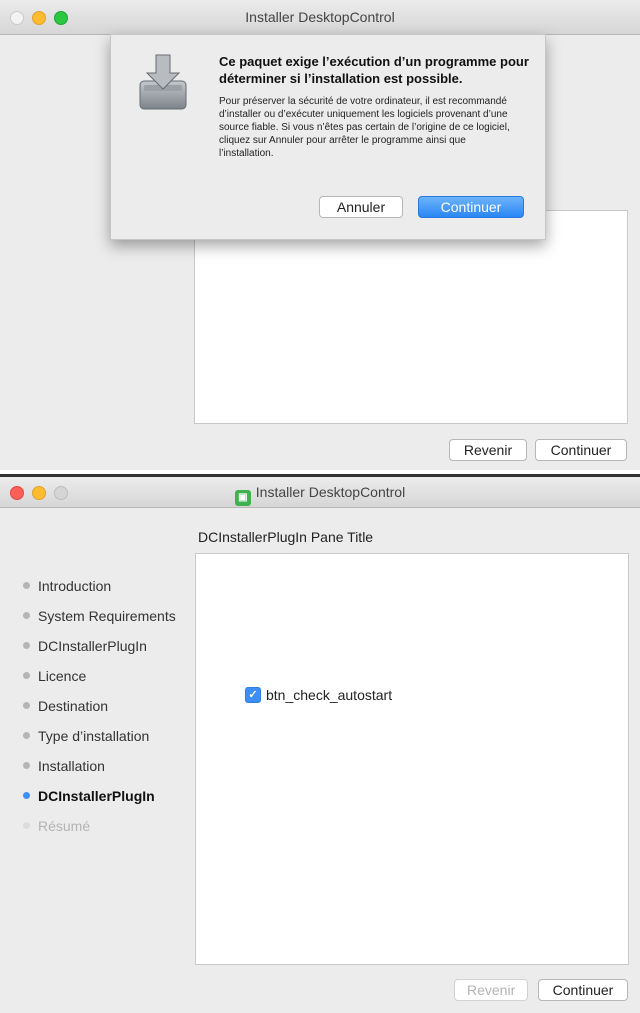 This screenshot has height=1013, width=640. Describe the element at coordinates (62, 676) in the screenshot. I see `sidebar-step-label: Licence` at that location.